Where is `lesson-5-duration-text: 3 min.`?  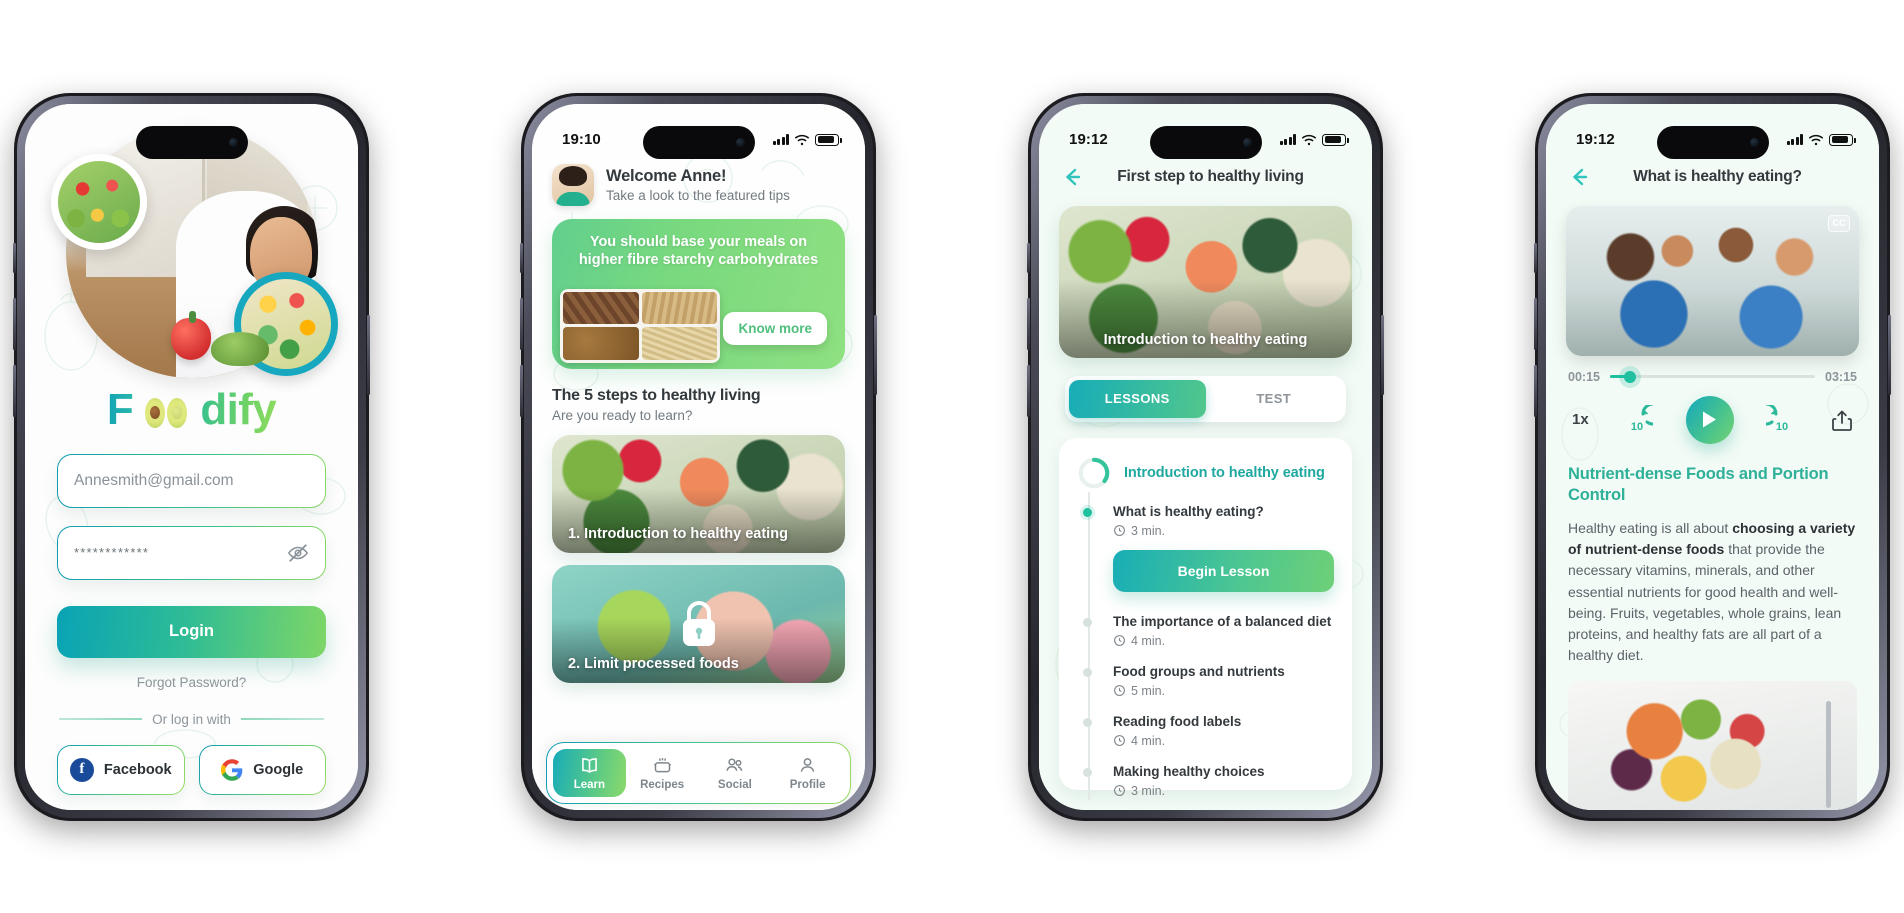 lesson-5-duration-text: 3 min. is located at coordinates (1148, 790).